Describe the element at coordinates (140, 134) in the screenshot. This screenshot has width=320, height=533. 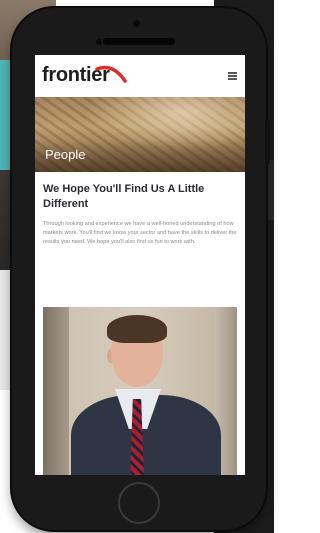
I see `hero-banner: People` at that location.